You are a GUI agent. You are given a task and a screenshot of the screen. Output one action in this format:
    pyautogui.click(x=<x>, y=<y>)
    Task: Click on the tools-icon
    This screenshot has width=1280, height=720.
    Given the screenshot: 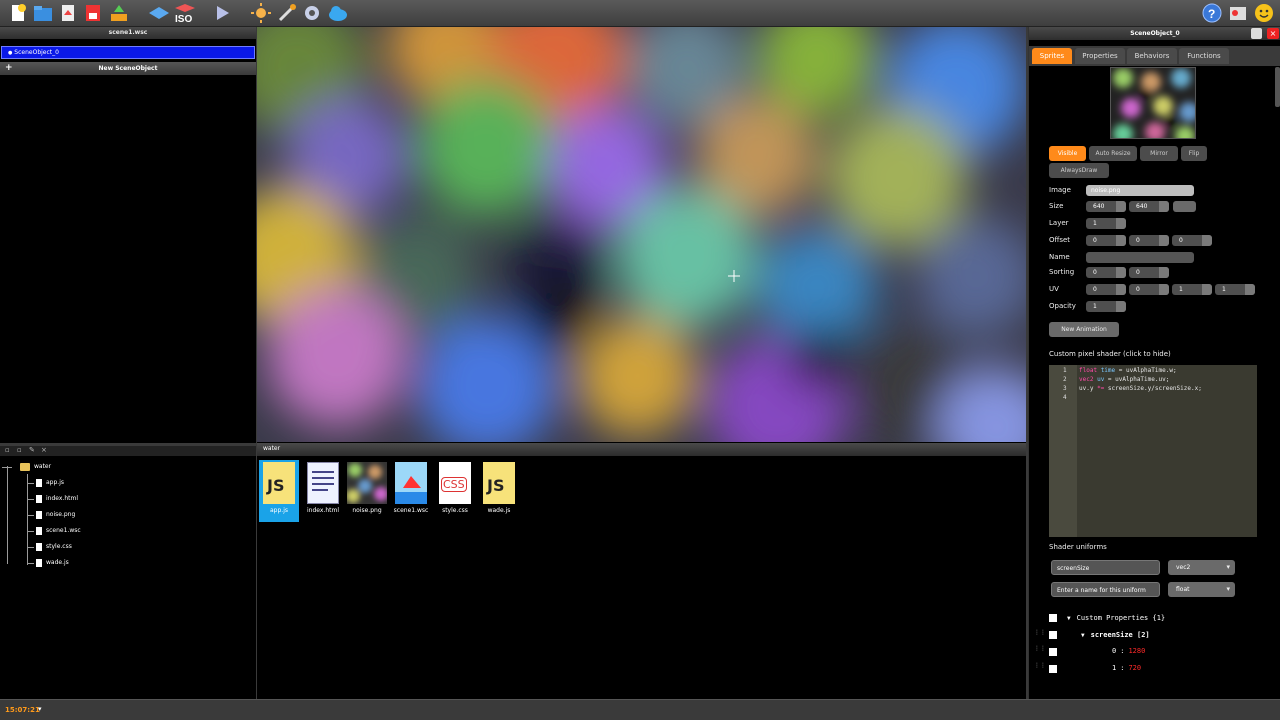 What is the action you would take?
    pyautogui.click(x=287, y=13)
    